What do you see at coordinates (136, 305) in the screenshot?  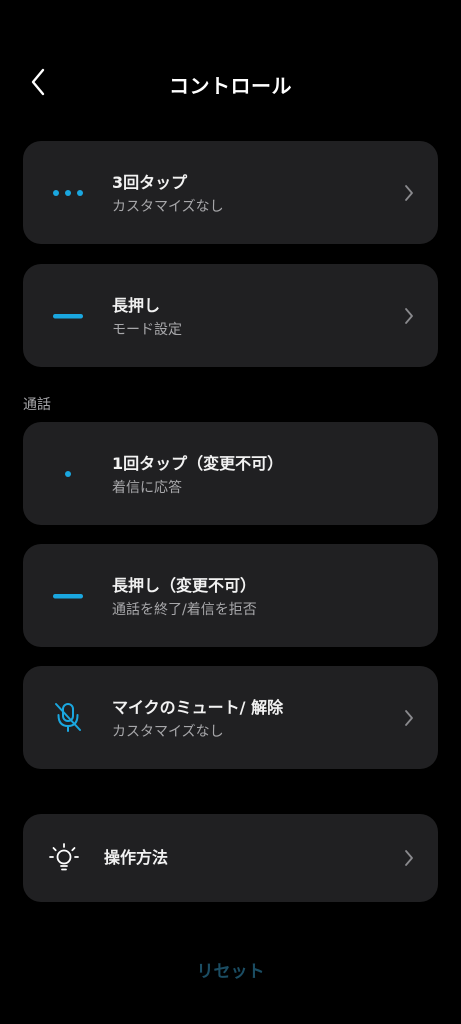 I see `long-press-title: 長押し` at bounding box center [136, 305].